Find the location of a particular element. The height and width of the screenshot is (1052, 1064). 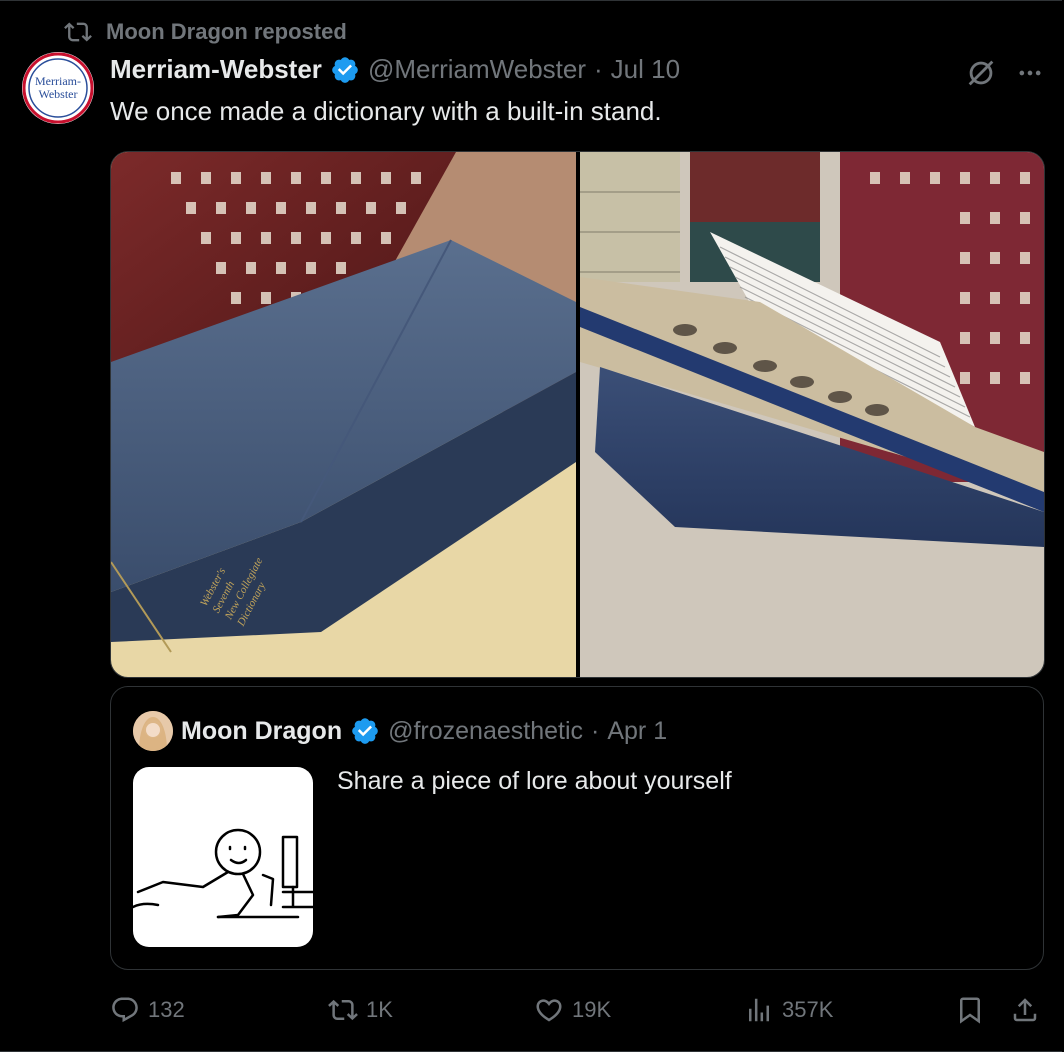

views-button: 357K is located at coordinates (788, 1010).